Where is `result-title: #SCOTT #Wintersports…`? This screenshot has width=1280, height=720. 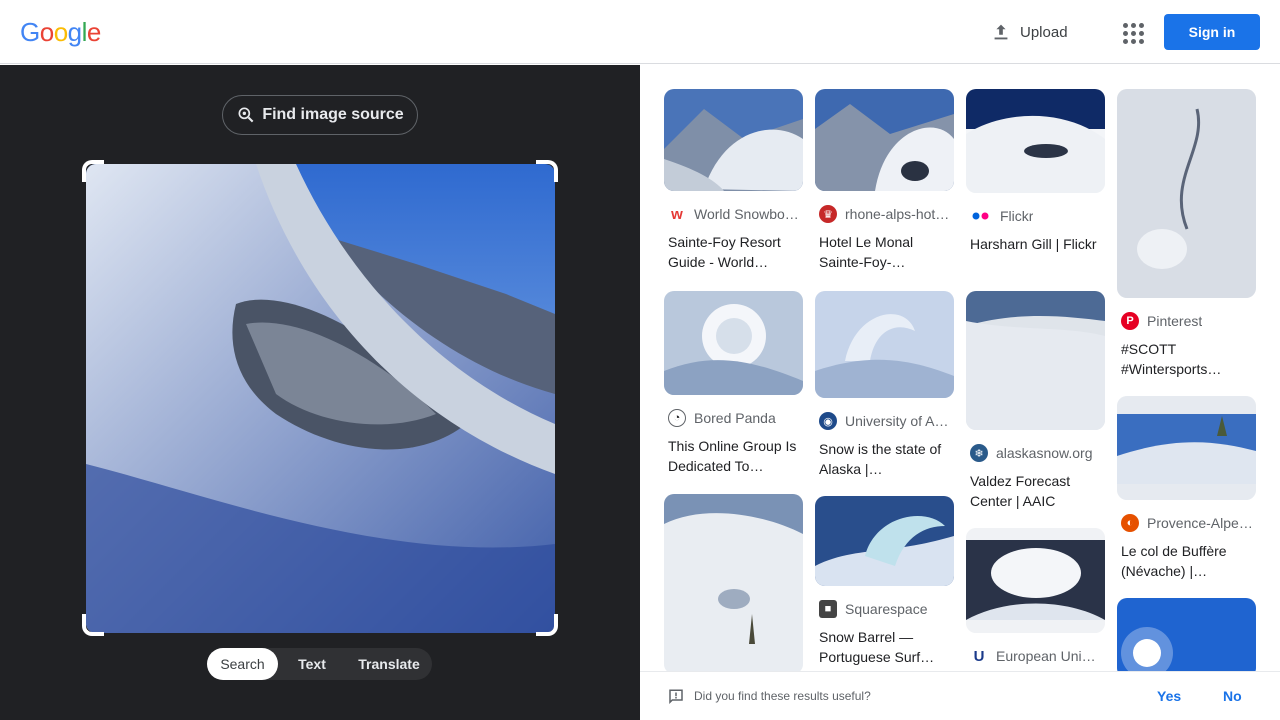
result-title: #SCOTT #Wintersports… is located at coordinates (1171, 359).